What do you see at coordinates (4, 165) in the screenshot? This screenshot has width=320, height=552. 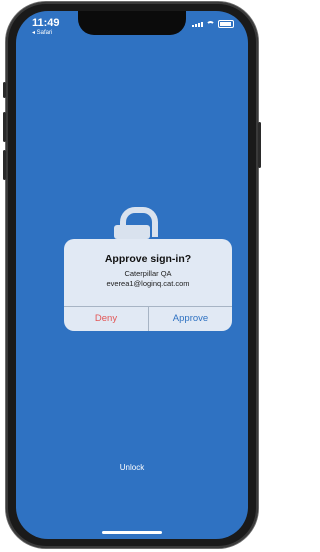 I see `volume-down-button` at bounding box center [4, 165].